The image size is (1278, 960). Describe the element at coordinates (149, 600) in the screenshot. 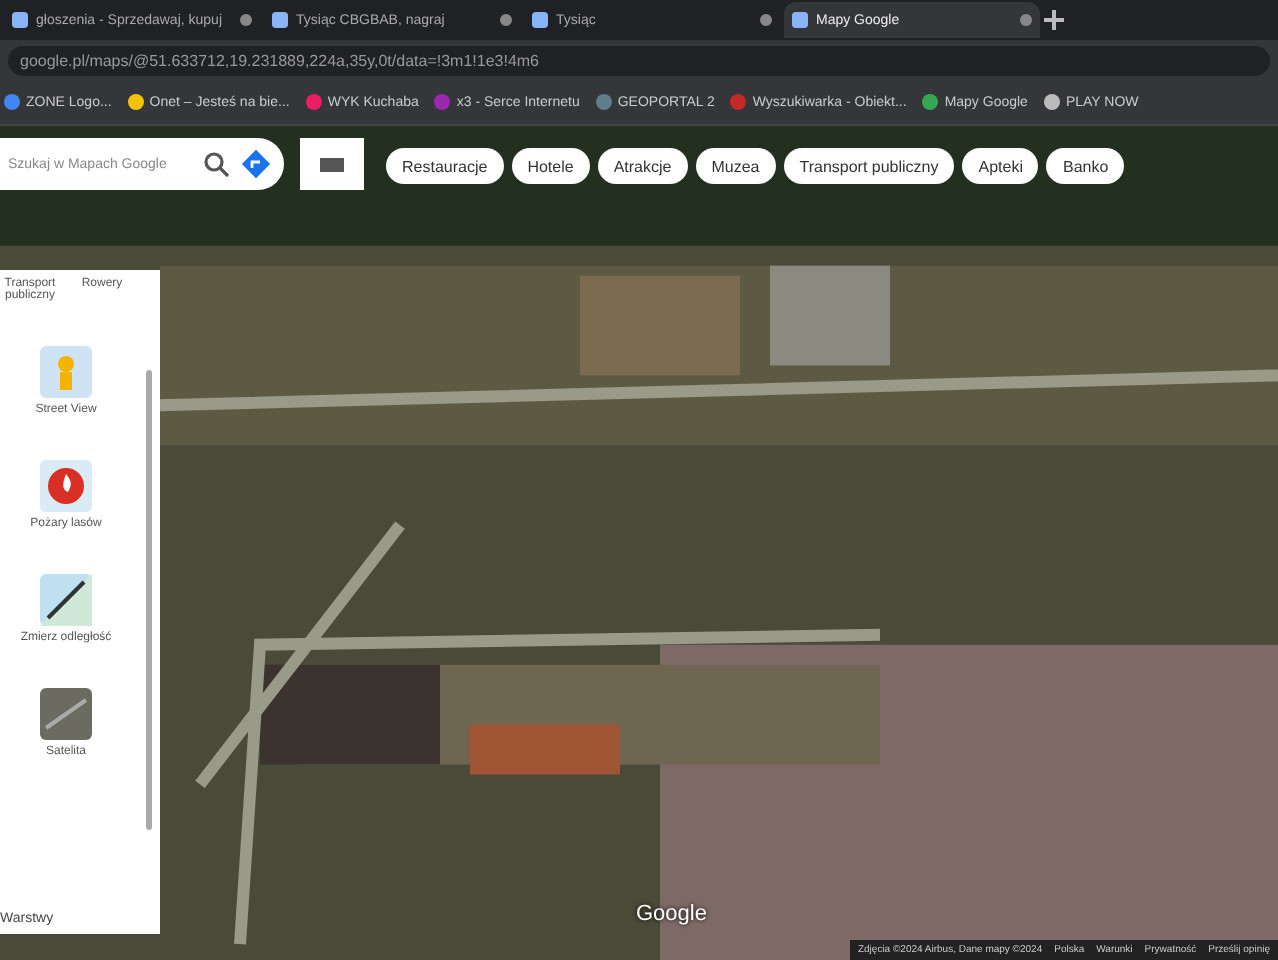

I see `scrollbar` at that location.